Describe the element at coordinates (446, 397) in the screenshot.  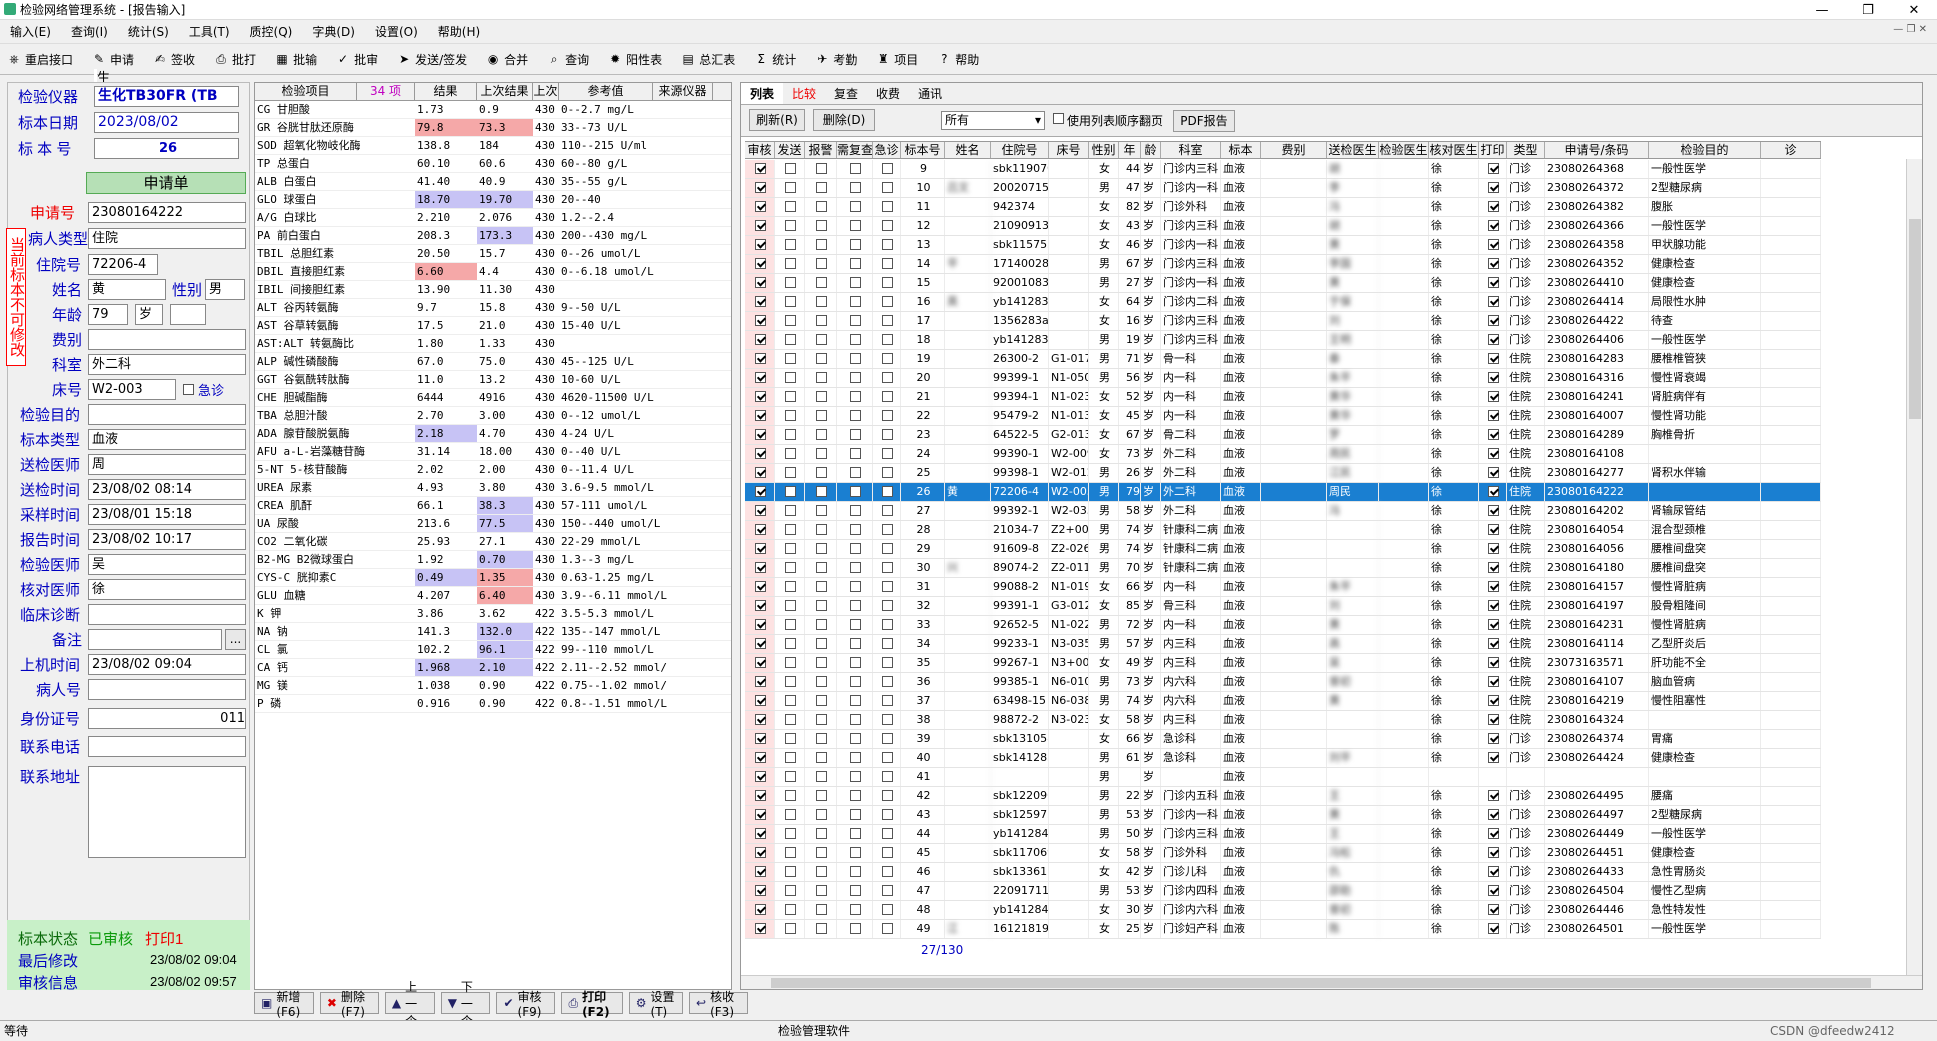
I see `result-value: 6444` at that location.